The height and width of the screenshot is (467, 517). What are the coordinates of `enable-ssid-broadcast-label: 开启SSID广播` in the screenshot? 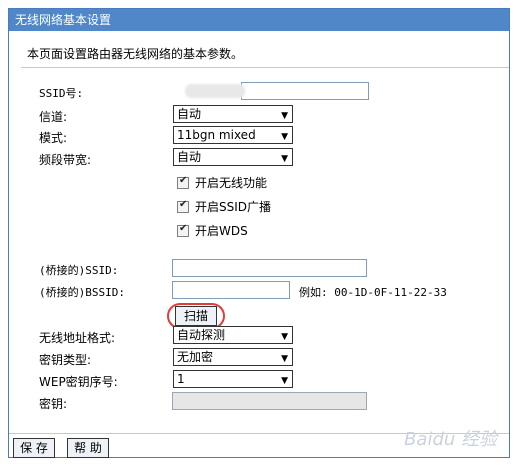 It's located at (233, 207).